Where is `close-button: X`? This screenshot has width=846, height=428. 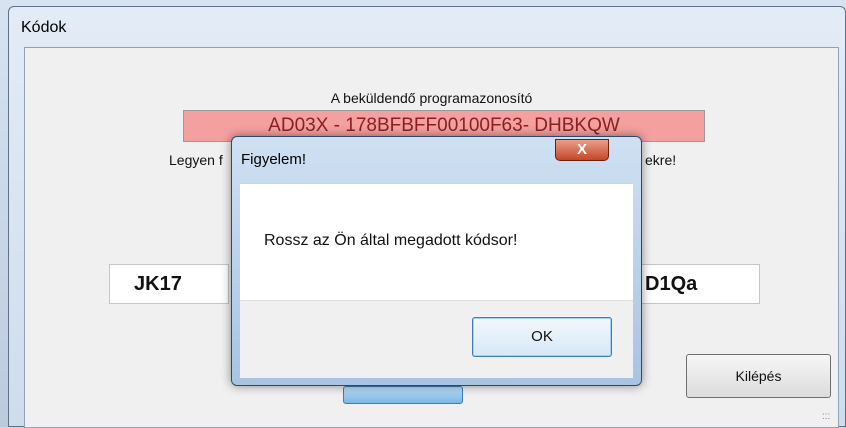
close-button: X is located at coordinates (582, 150).